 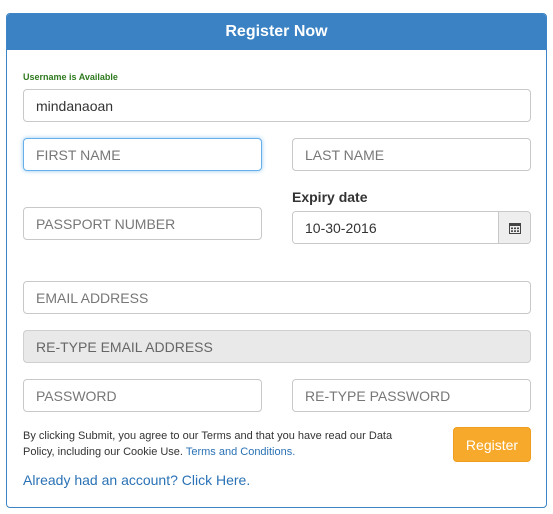 I want to click on password-input, so click(x=142, y=395).